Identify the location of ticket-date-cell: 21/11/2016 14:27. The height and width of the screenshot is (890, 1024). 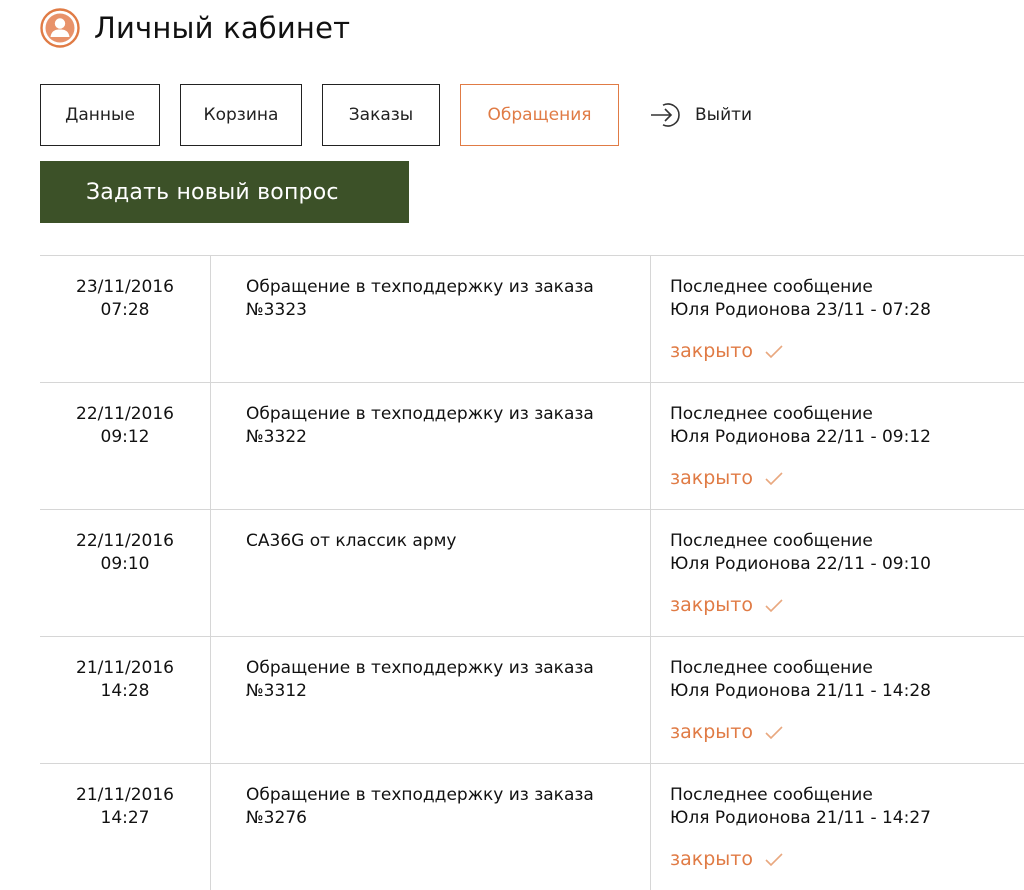
(125, 827).